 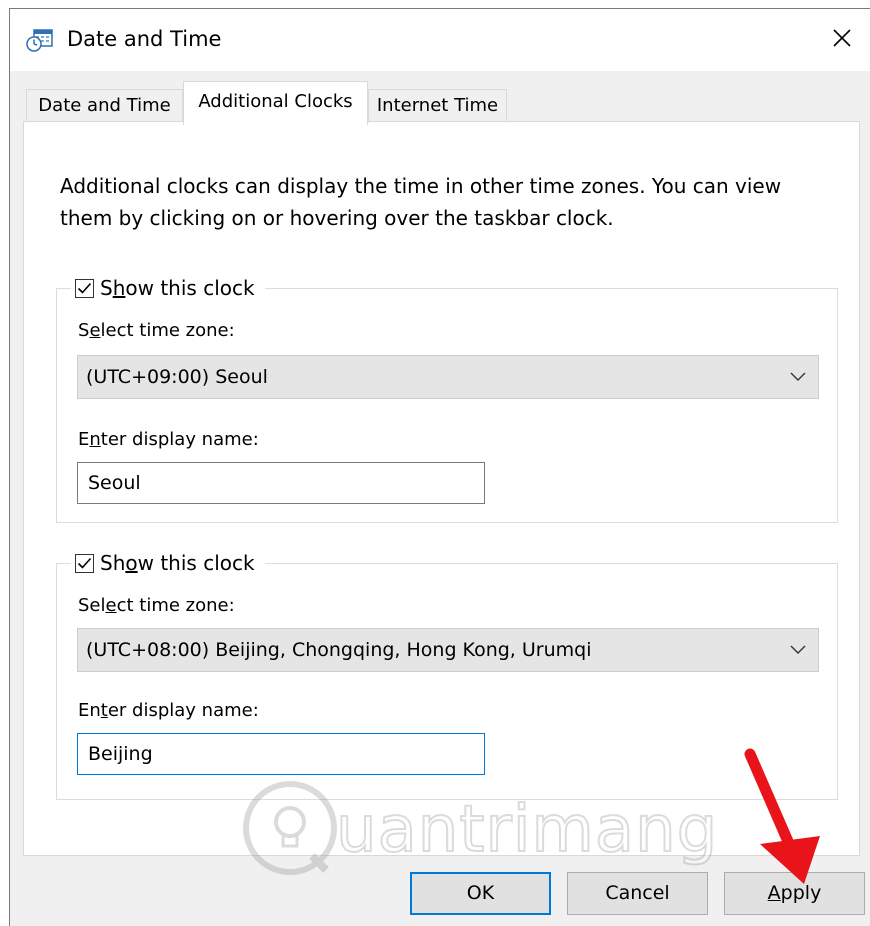 I want to click on tab-date-and-time: Date and Time, so click(x=104, y=105).